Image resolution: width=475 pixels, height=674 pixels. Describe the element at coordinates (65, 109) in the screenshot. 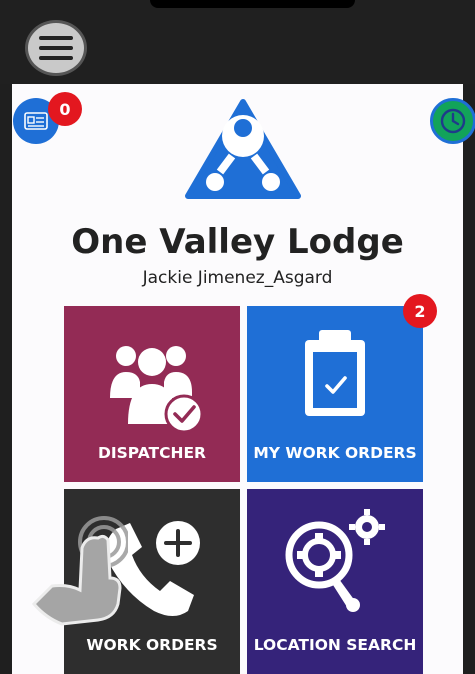

I see `card-count-badge: 0` at that location.